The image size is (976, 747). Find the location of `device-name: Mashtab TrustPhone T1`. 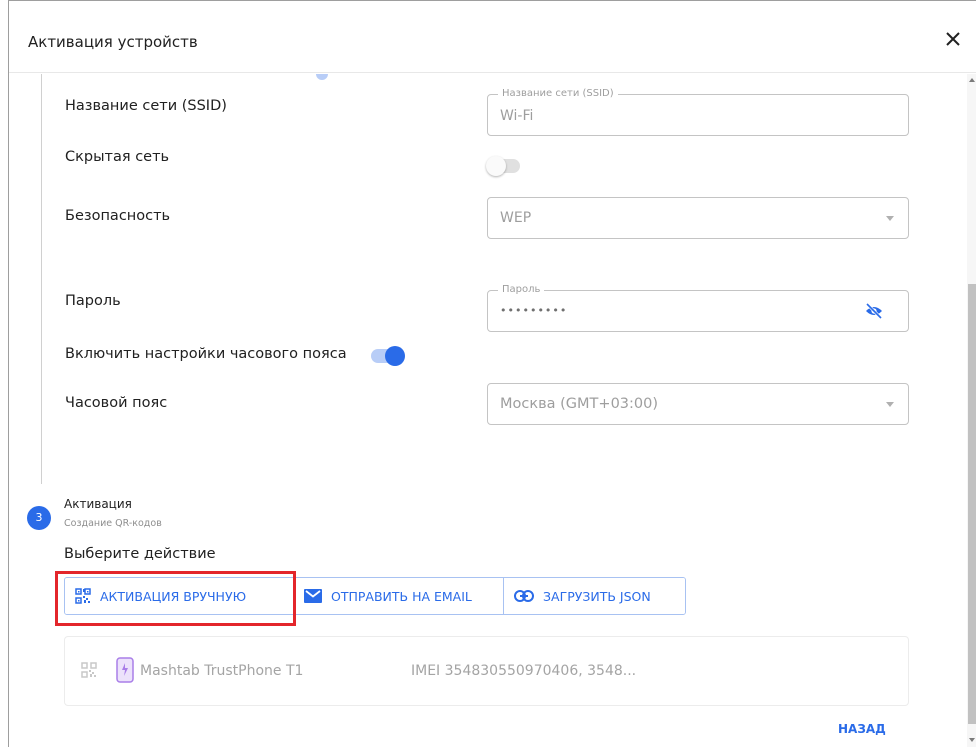

device-name: Mashtab TrustPhone T1 is located at coordinates (222, 671).